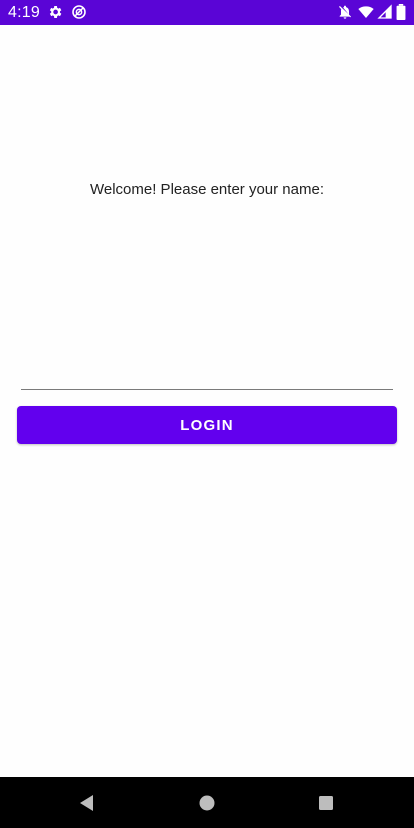 Image resolution: width=414 pixels, height=828 pixels. Describe the element at coordinates (87, 803) in the screenshot. I see `back-icon` at that location.